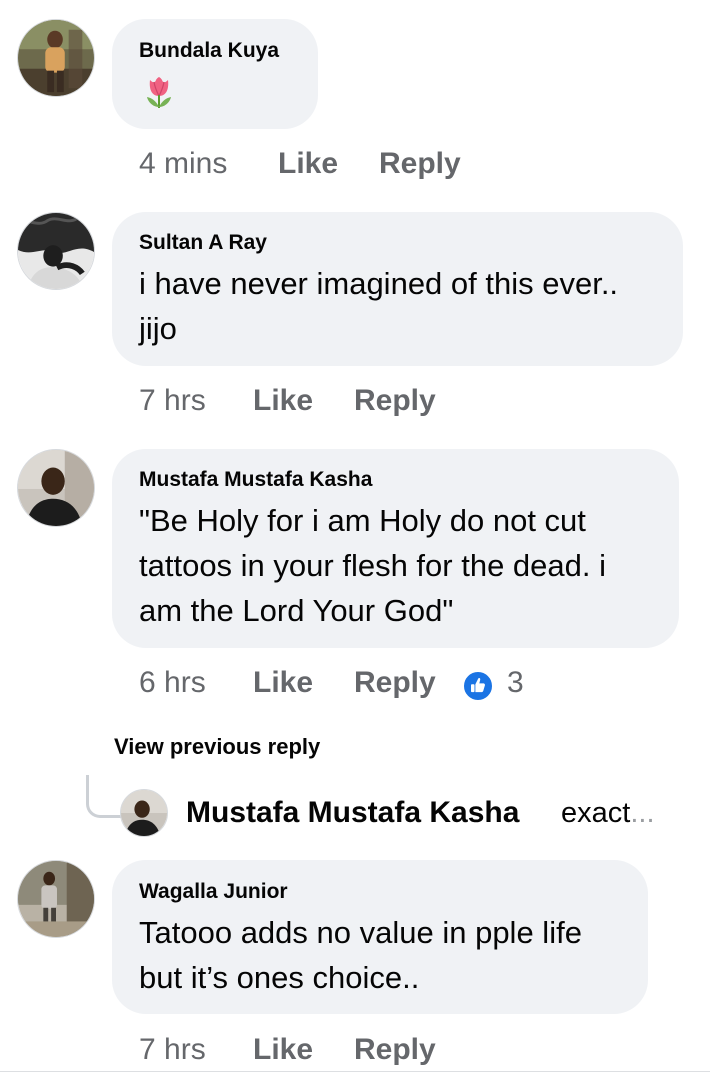 This screenshot has height=1086, width=710. I want to click on tulip-emoji-icon, so click(159, 92).